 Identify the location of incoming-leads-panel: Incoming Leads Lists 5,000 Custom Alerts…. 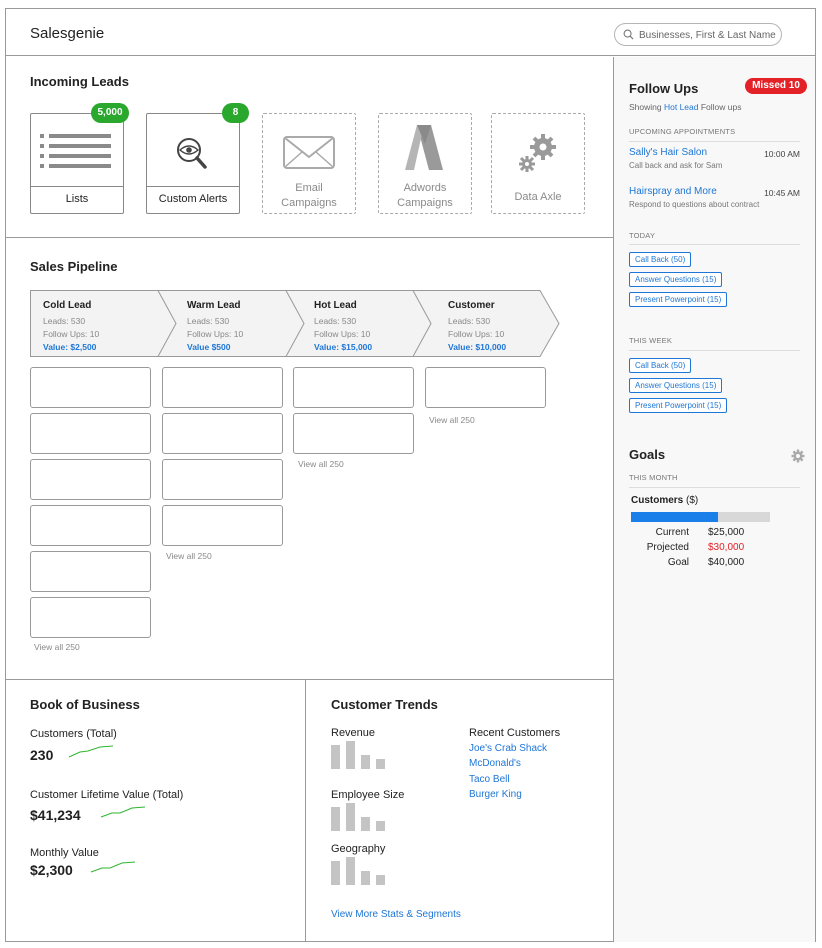
(309, 147).